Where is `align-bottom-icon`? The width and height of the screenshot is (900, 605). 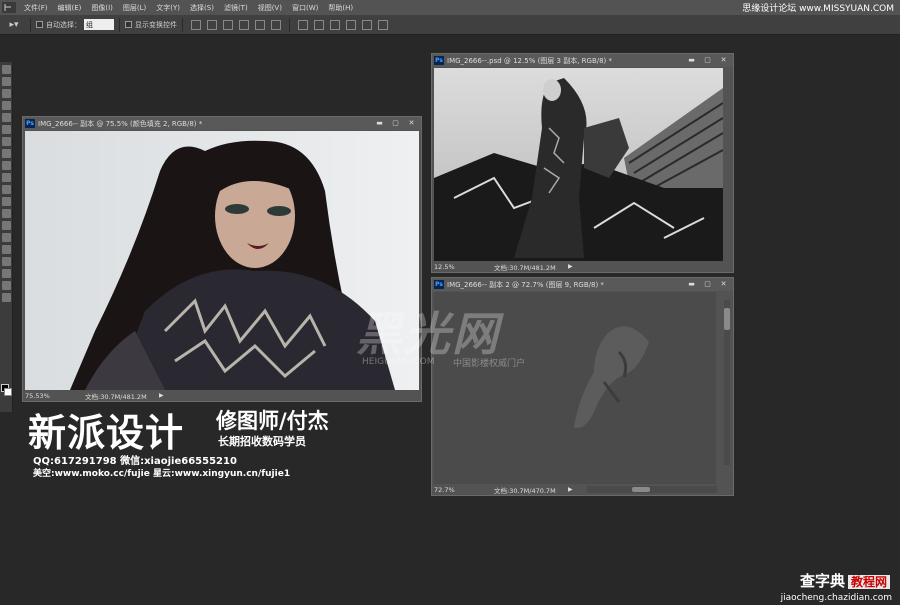 align-bottom-icon is located at coordinates (228, 24).